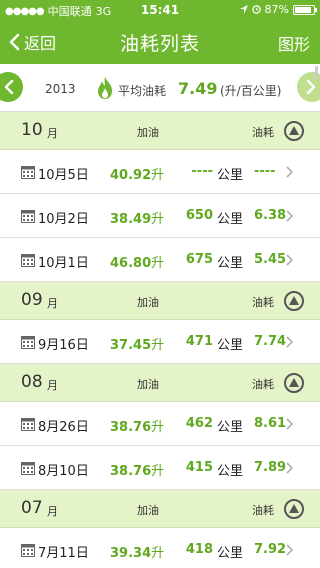  I want to click on navigation-bar: 返回 油耗列表 图形, so click(160, 42).